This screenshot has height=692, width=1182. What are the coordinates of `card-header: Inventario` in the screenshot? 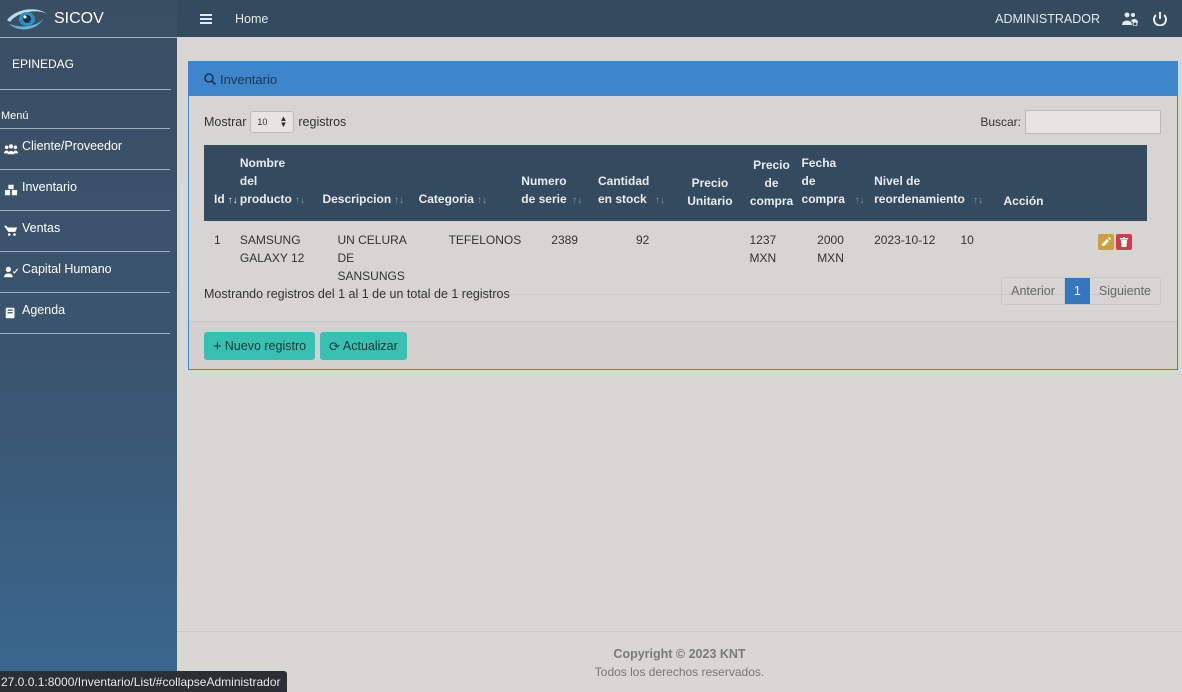 It's located at (683, 79).